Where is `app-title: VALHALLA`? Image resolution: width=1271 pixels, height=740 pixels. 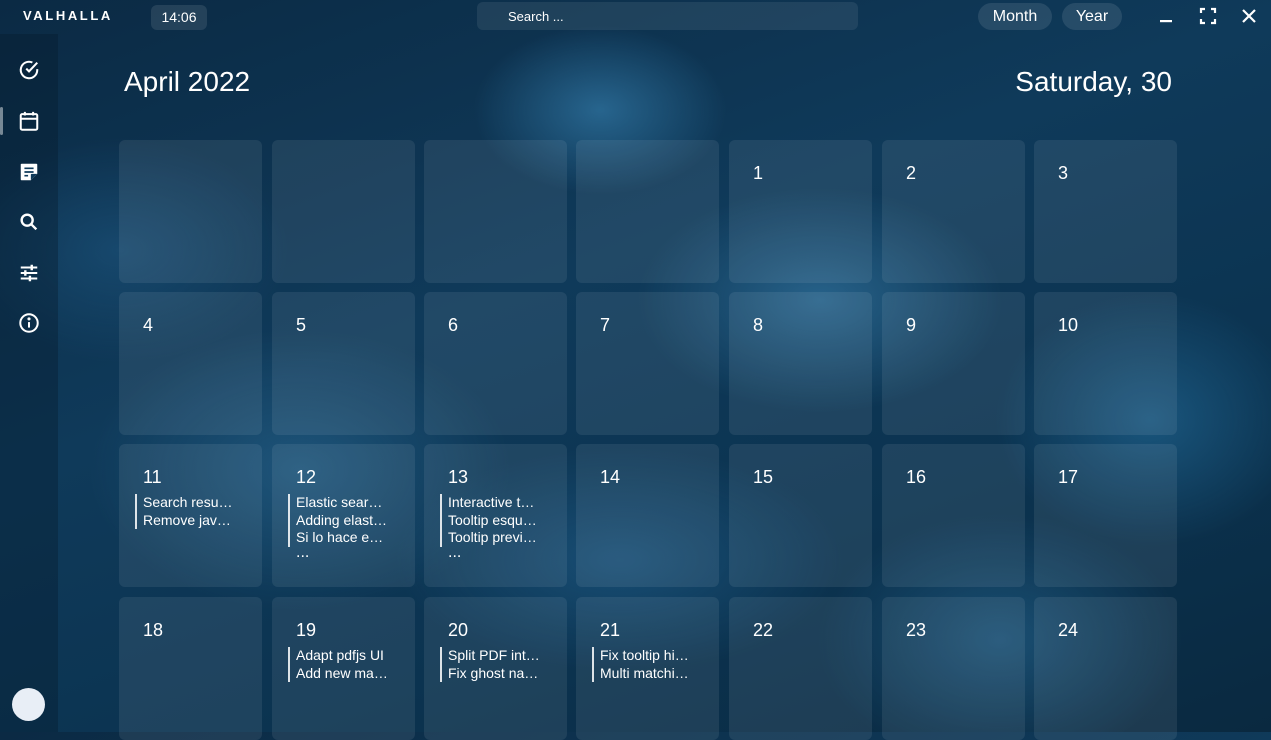 app-title: VALHALLA is located at coordinates (68, 15).